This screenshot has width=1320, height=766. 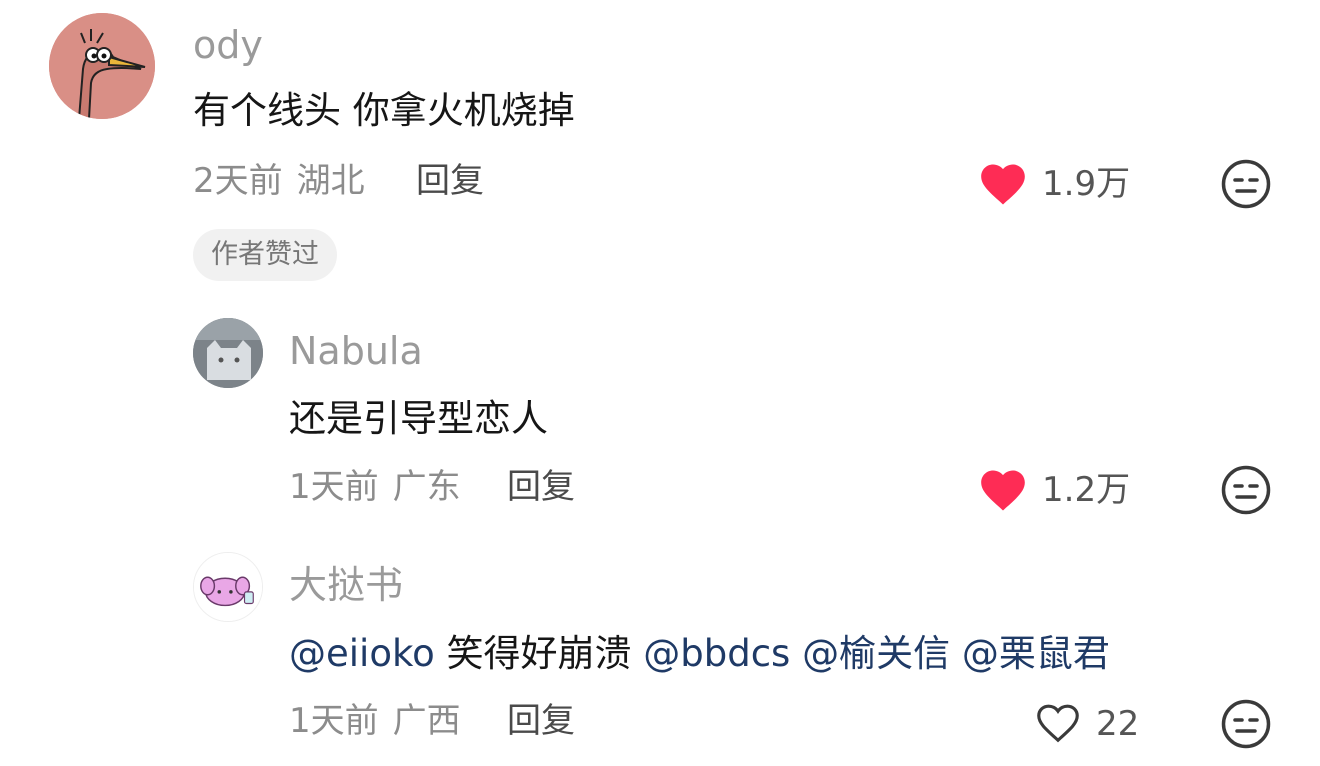 I want to click on mention-link: @eiioko, so click(x=362, y=653).